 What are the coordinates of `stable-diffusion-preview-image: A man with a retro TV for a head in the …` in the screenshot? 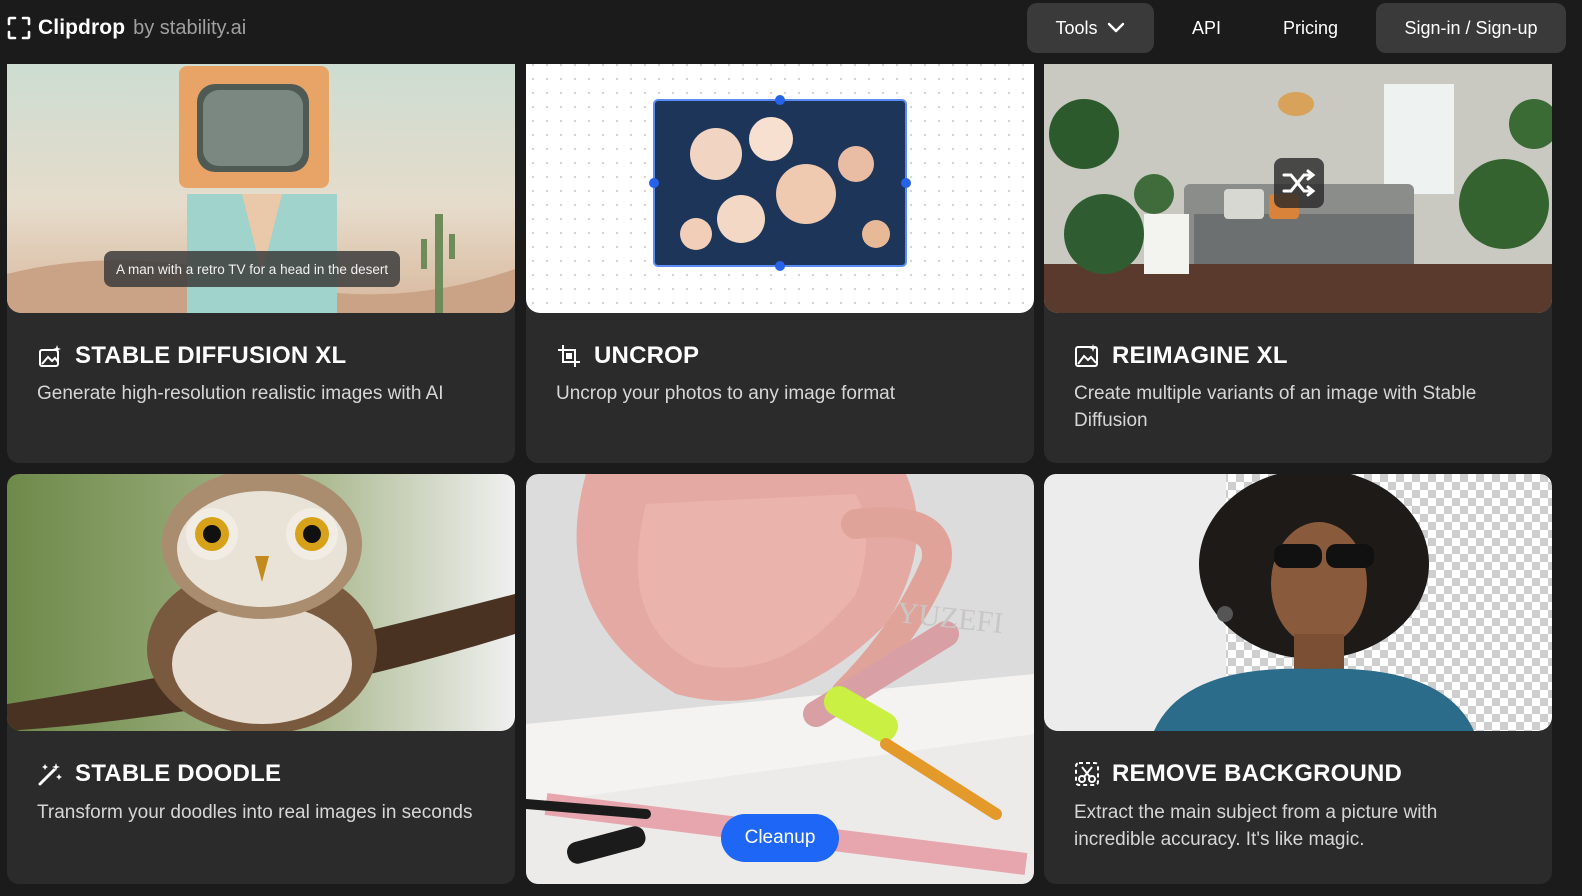 It's located at (261, 178).